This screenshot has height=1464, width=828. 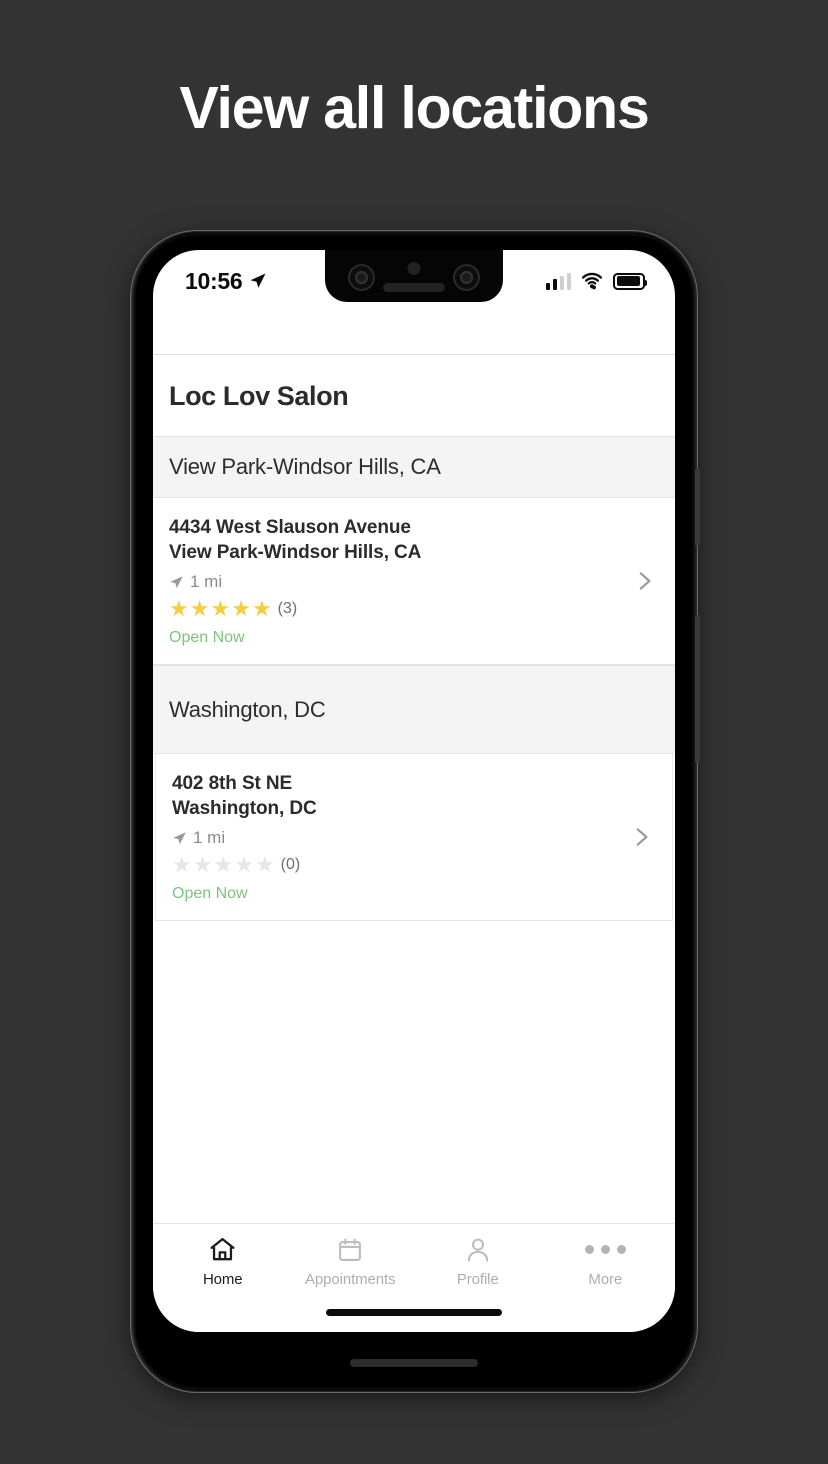 I want to click on tab-more: More, so click(x=606, y=1261).